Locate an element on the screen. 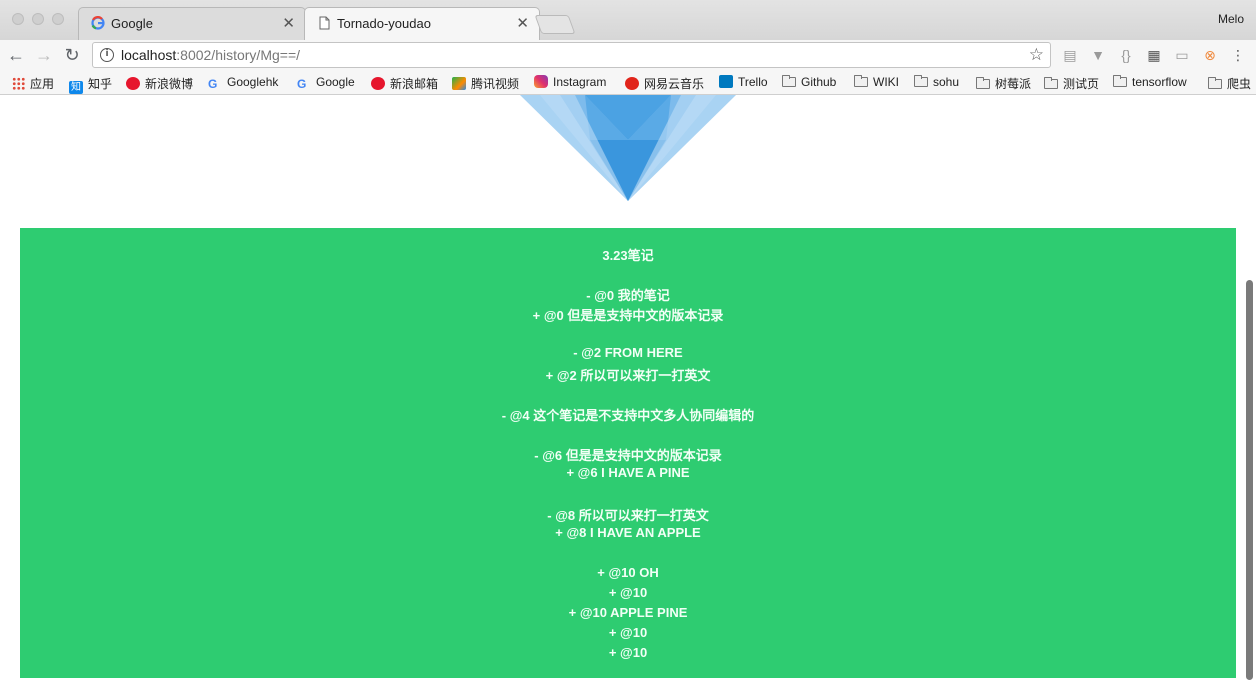 The height and width of the screenshot is (698, 1256). bookmark-tensorflow: tensorflow is located at coordinates (1150, 83).